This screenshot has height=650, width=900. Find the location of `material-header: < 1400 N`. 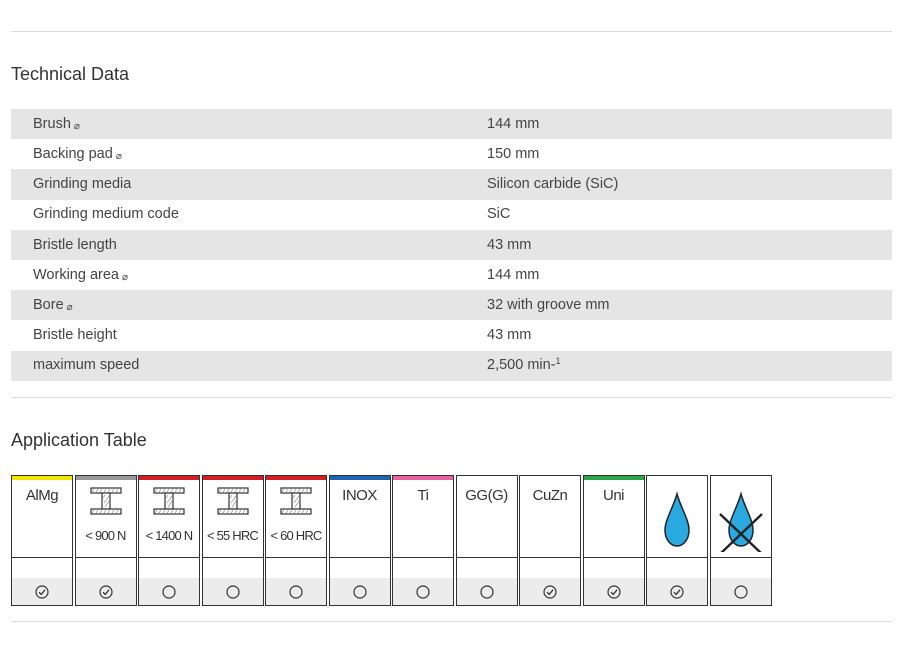

material-header: < 1400 N is located at coordinates (169, 518).